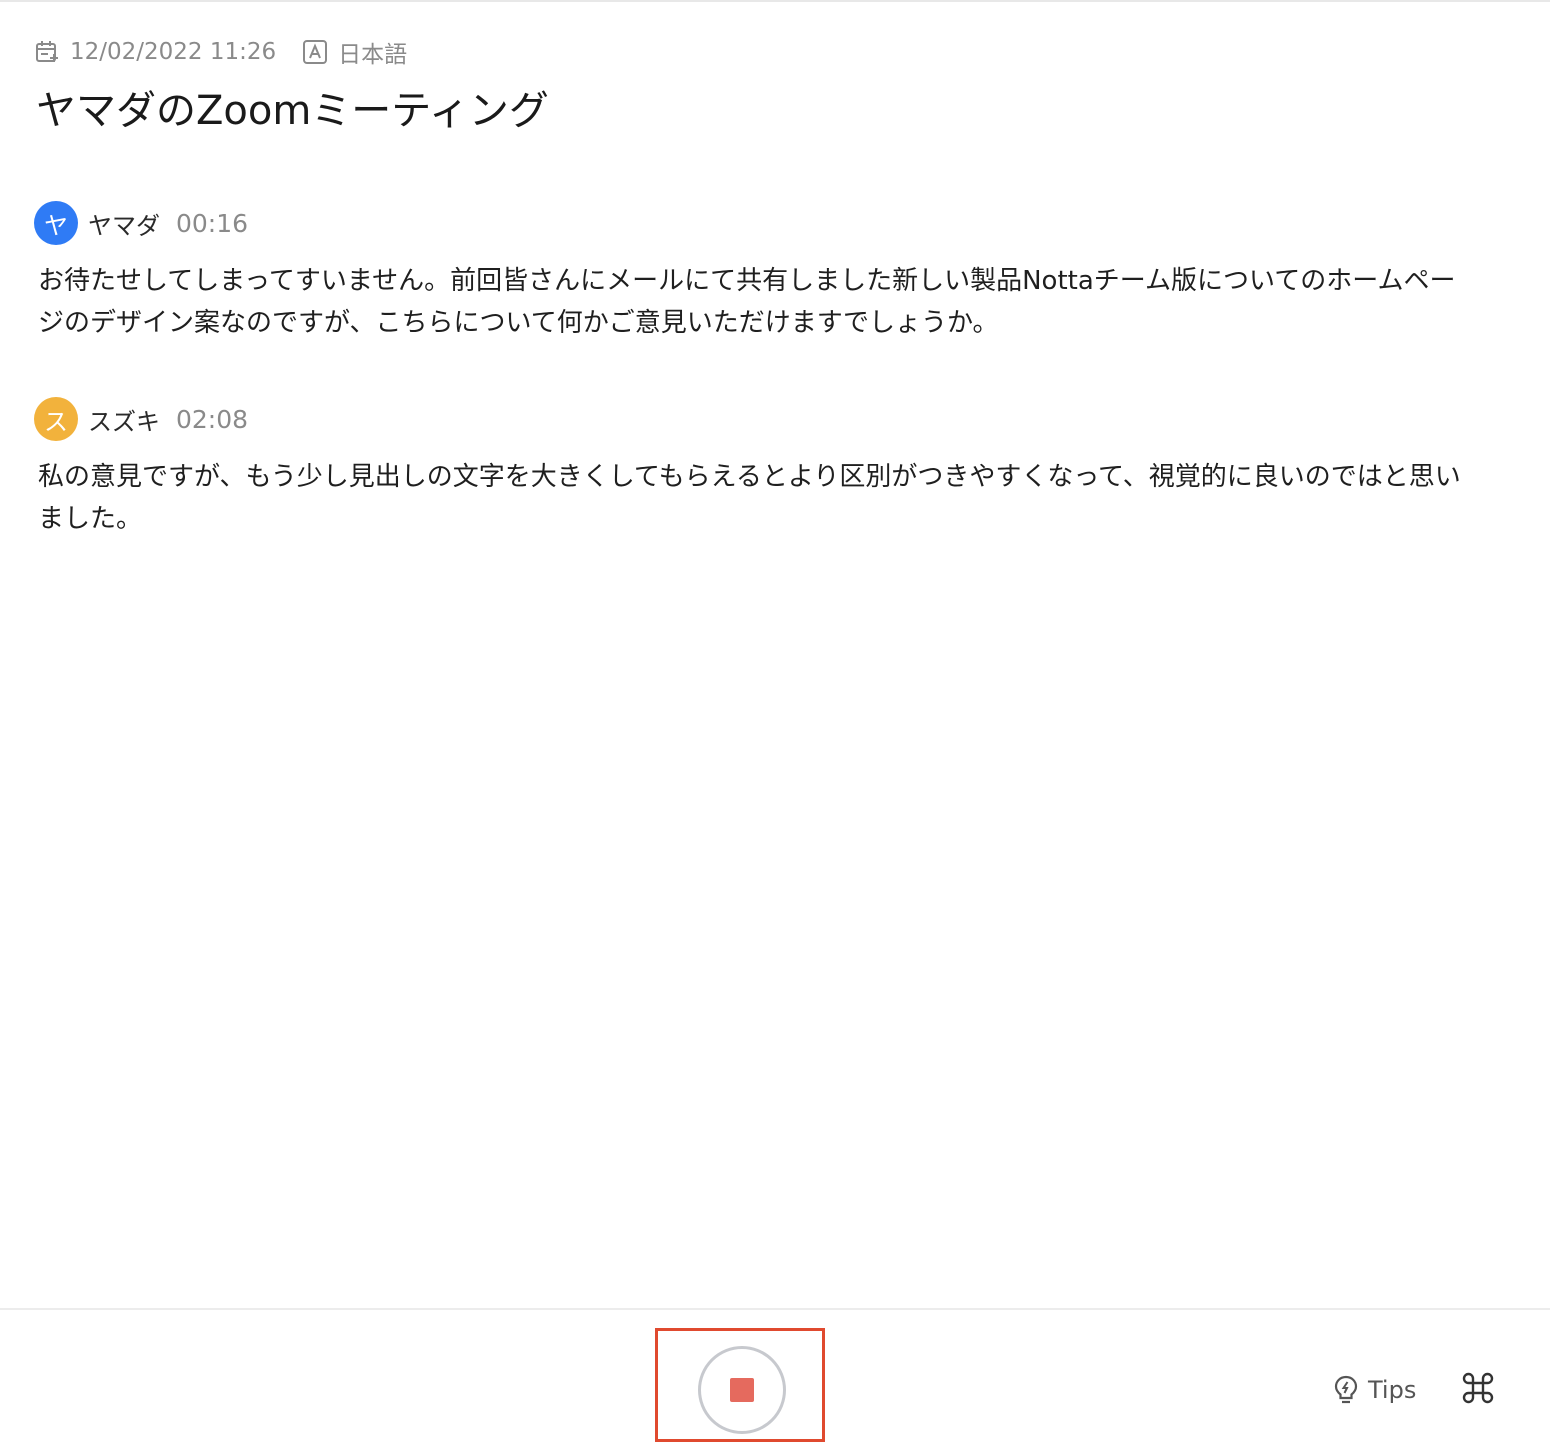 The image size is (1550, 1444). I want to click on stop-recording-button, so click(742, 1390).